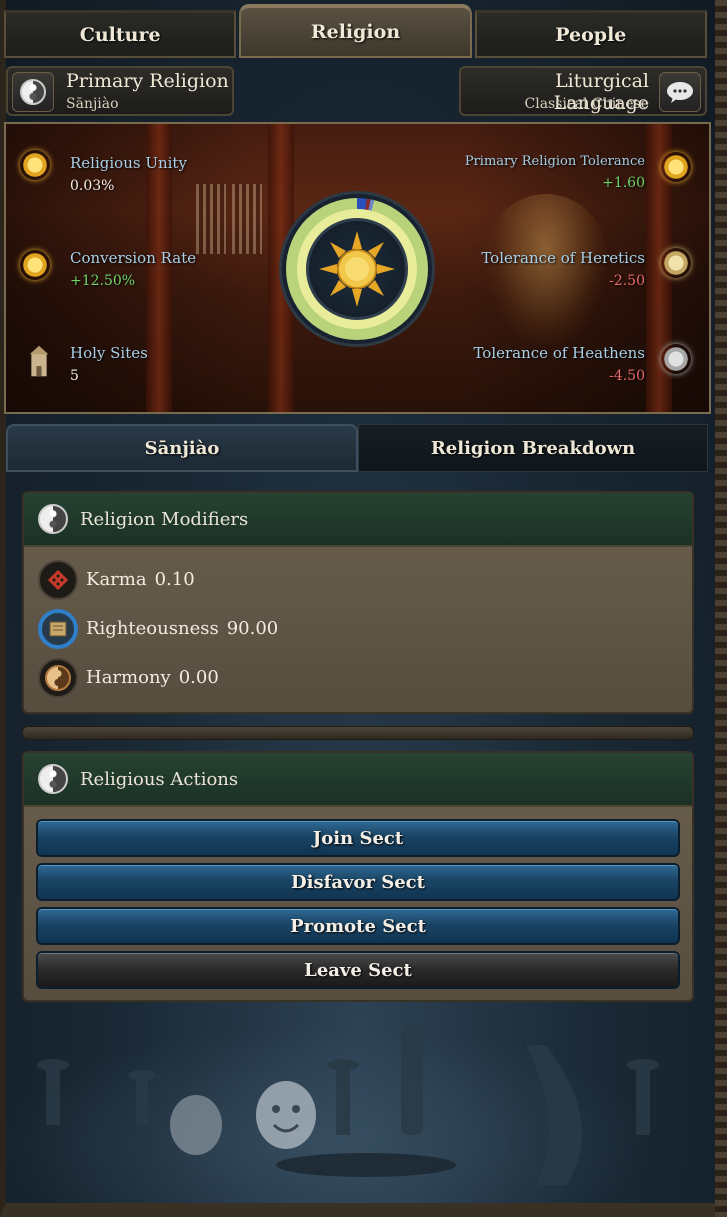 This screenshot has width=727, height=1217. I want to click on section-divider, so click(358, 733).